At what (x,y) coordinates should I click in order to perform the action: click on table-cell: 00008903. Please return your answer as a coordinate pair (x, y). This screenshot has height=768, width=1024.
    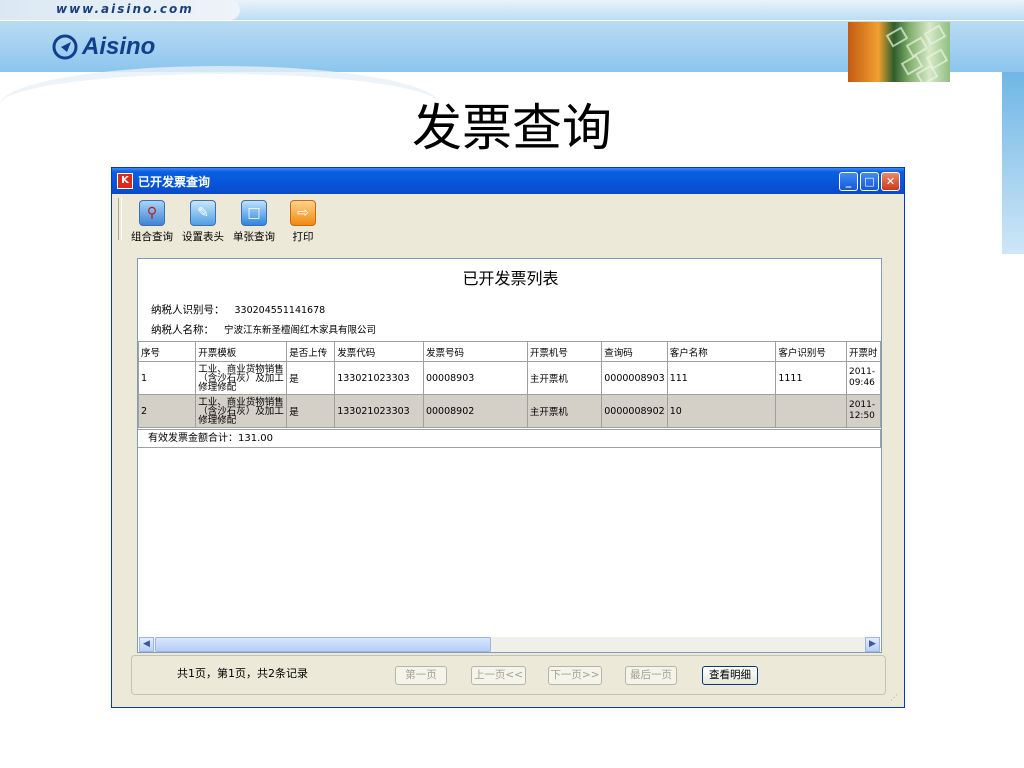
    Looking at the image, I should click on (475, 378).